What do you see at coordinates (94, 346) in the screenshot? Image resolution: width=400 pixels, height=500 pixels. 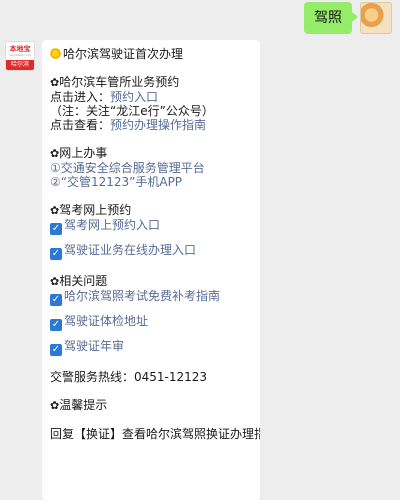 I see `annual-review-link: 驾驶证年审` at bounding box center [94, 346].